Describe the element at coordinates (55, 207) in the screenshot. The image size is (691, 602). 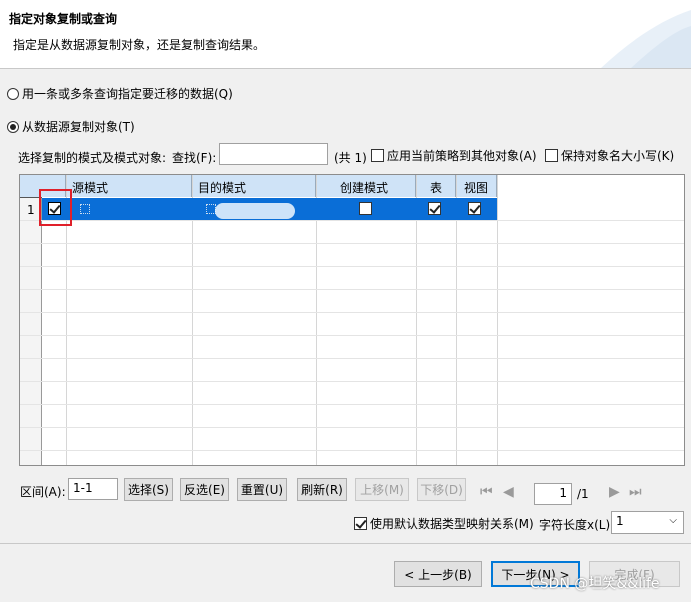
I see `highlight-box` at that location.